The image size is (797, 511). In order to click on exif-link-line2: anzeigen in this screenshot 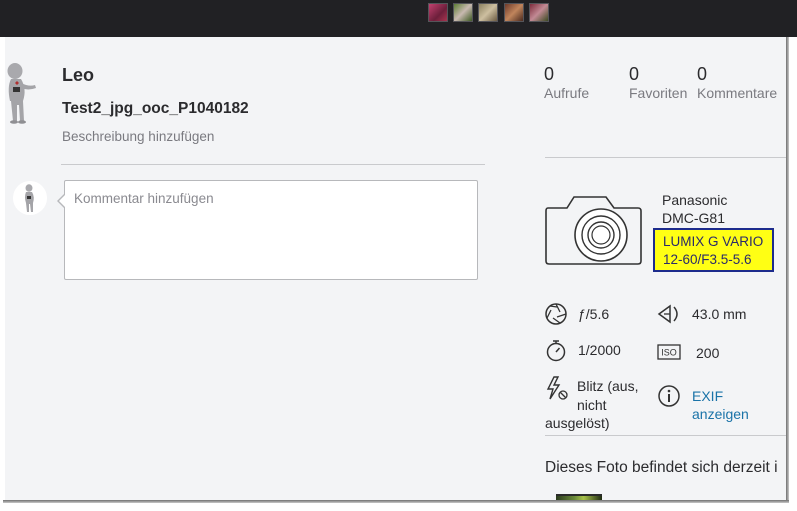, I will do `click(720, 414)`.